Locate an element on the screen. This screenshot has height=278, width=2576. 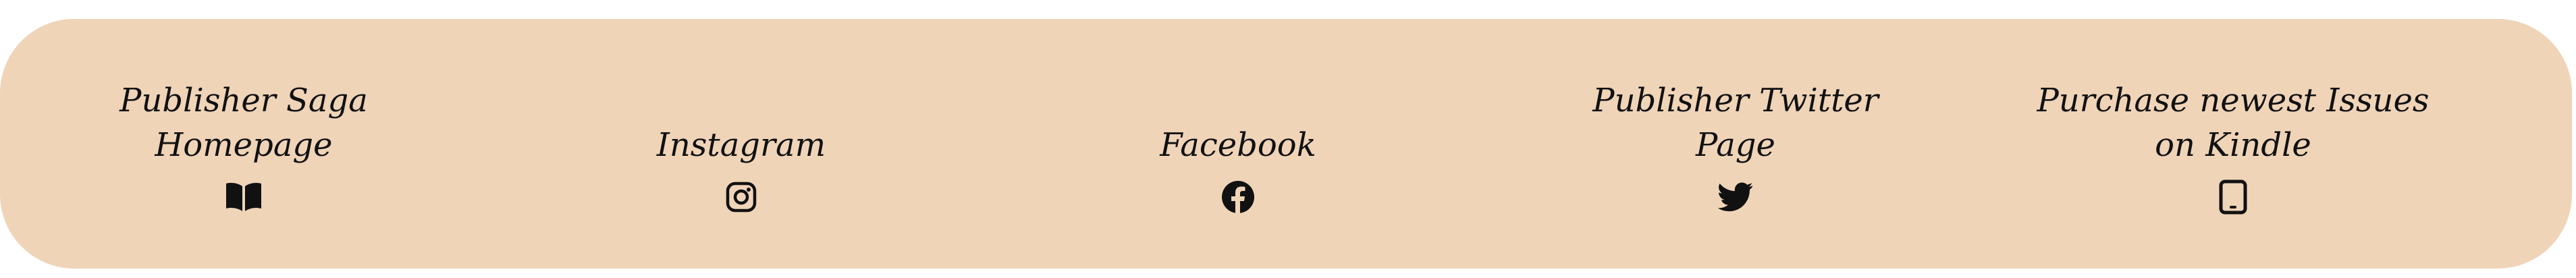
book-icon is located at coordinates (243, 197).